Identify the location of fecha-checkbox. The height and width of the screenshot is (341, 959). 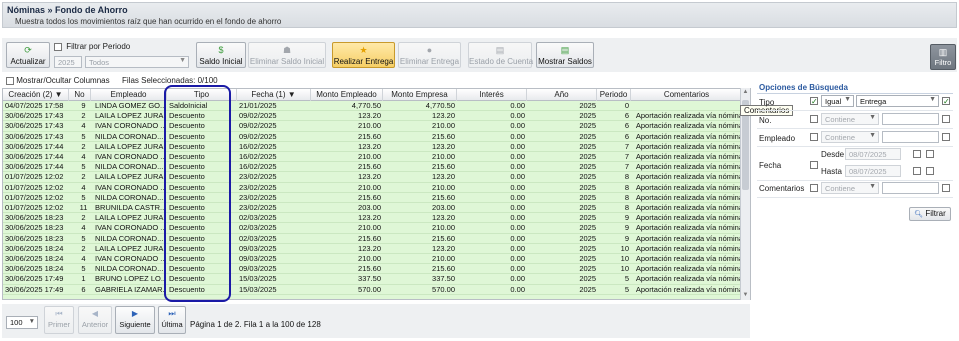
(814, 165).